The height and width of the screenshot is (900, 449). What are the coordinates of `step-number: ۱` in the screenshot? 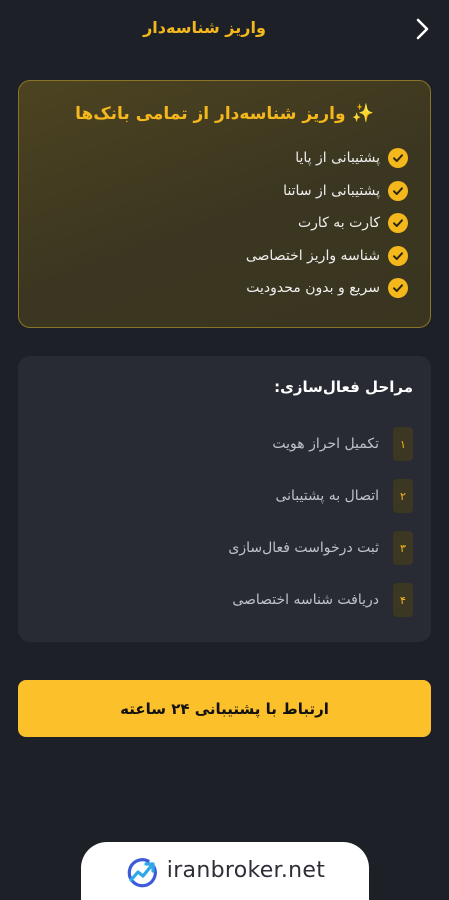 It's located at (403, 444).